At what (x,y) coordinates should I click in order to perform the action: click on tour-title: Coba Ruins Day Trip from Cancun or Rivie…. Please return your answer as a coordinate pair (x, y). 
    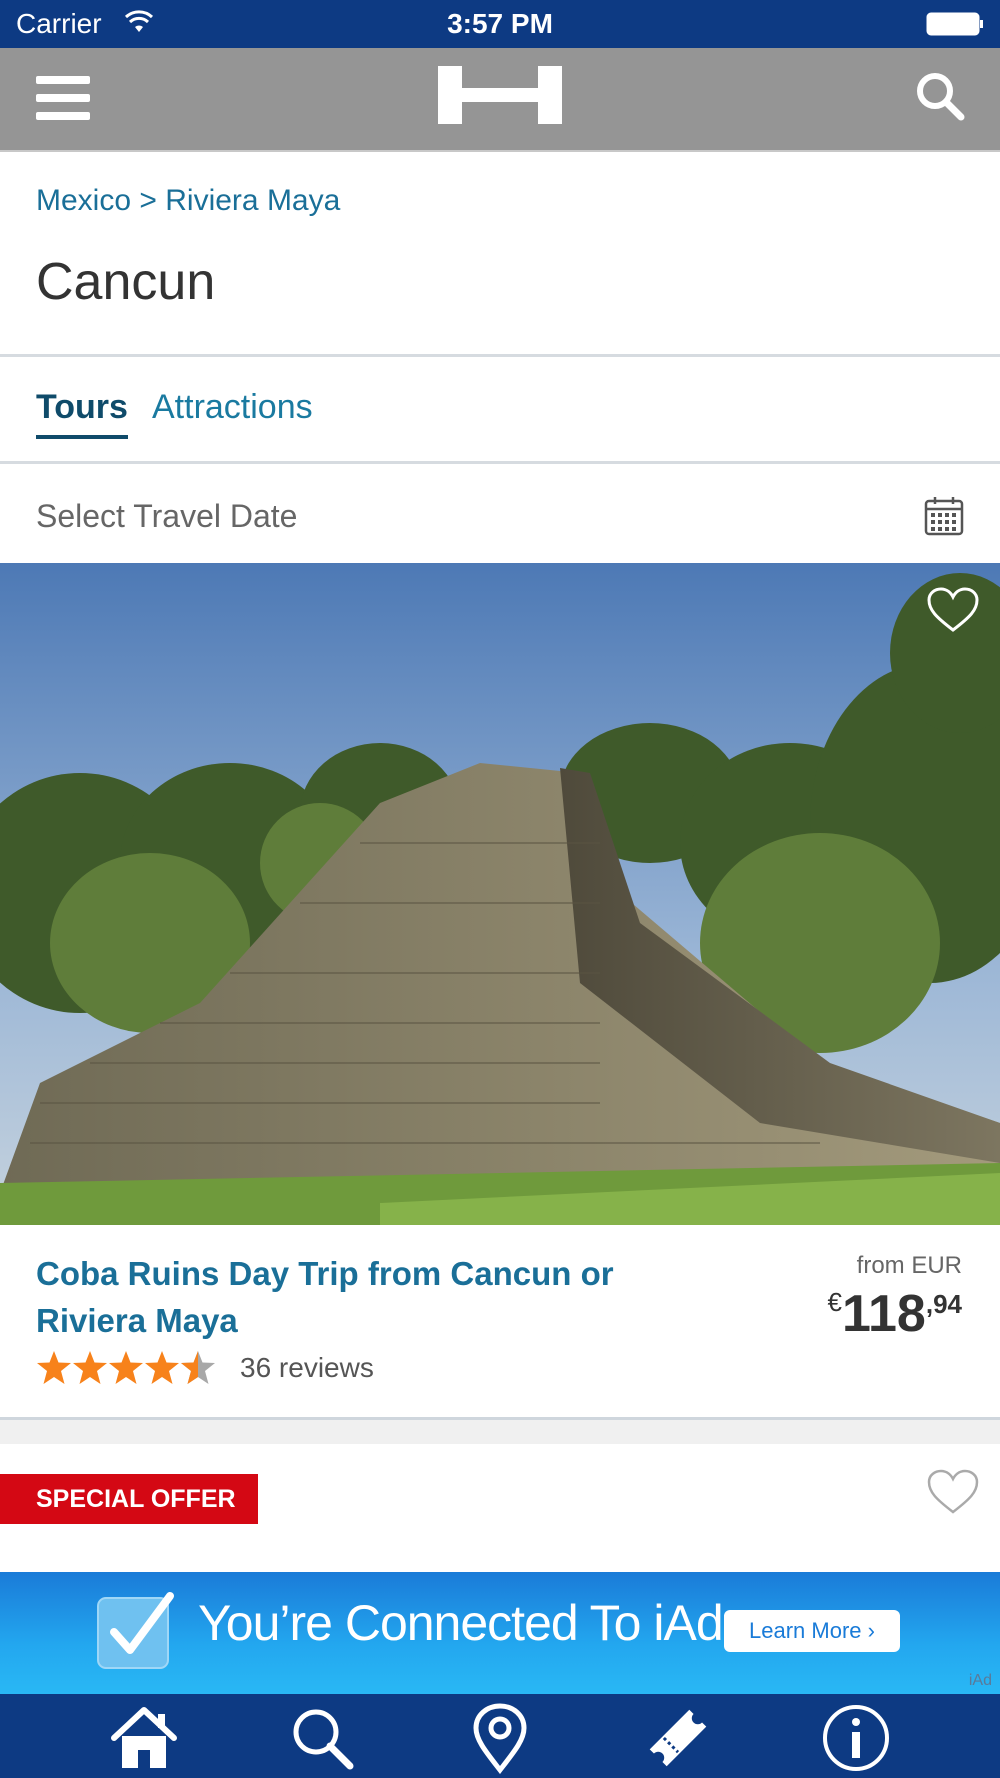
    Looking at the image, I should click on (356, 1297).